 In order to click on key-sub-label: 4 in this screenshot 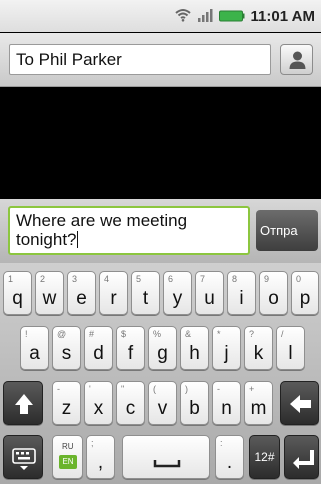, I will do `click(107, 279)`.